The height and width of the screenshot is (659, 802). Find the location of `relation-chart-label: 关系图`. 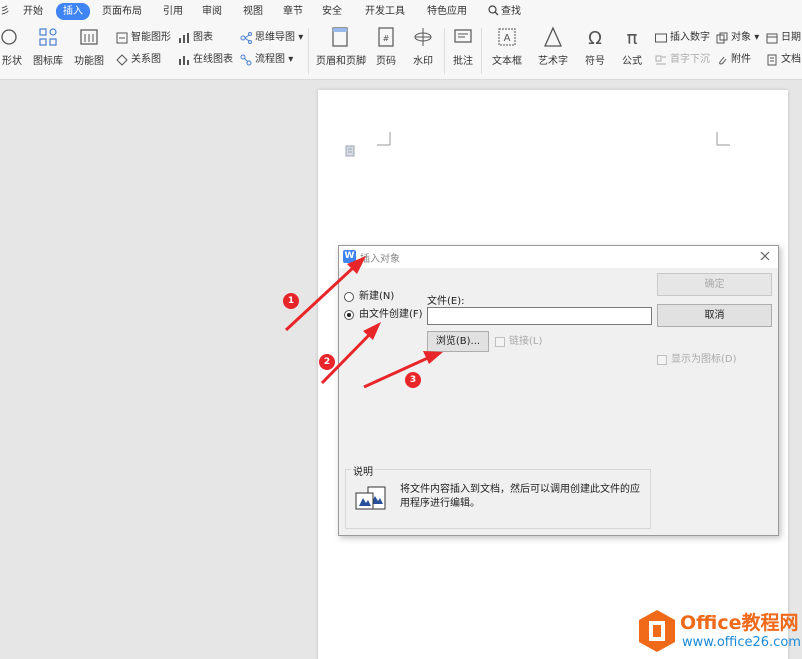

relation-chart-label: 关系图 is located at coordinates (146, 59).